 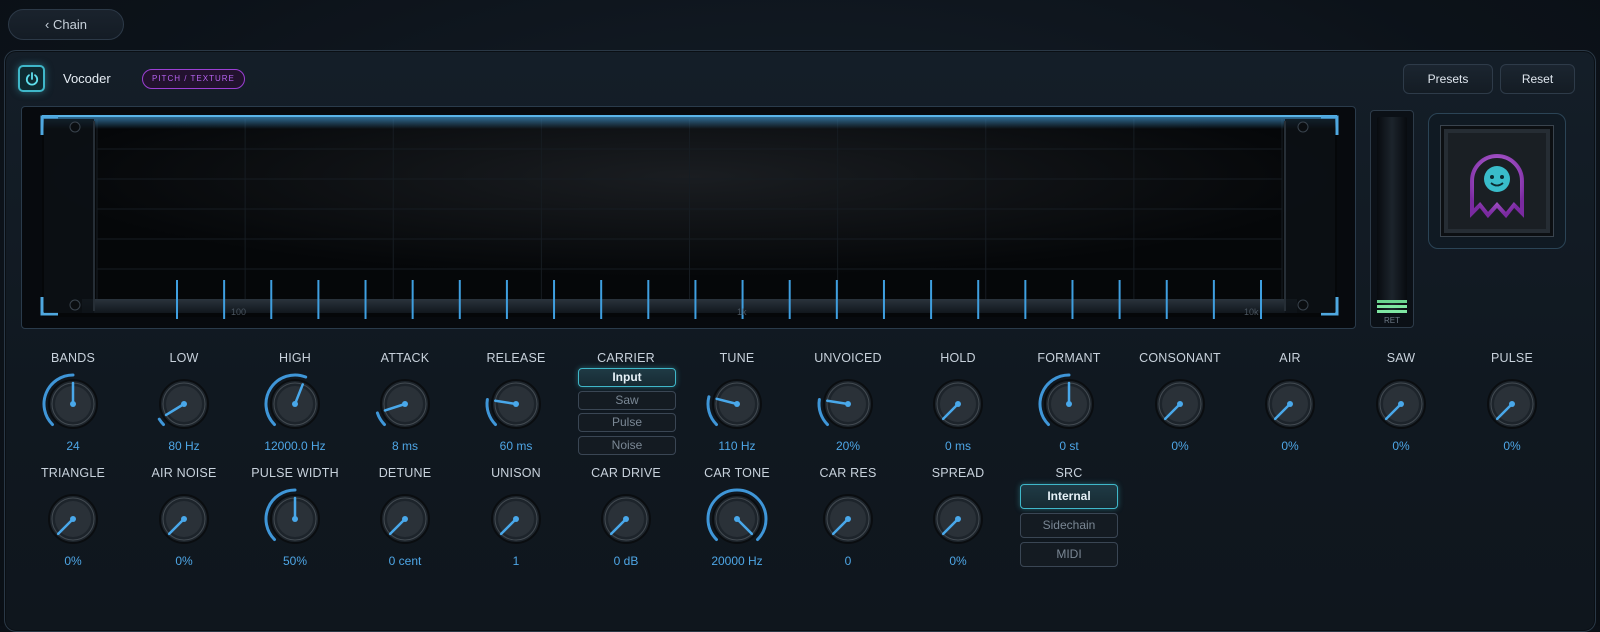 I want to click on power-icon, so click(x=31, y=78).